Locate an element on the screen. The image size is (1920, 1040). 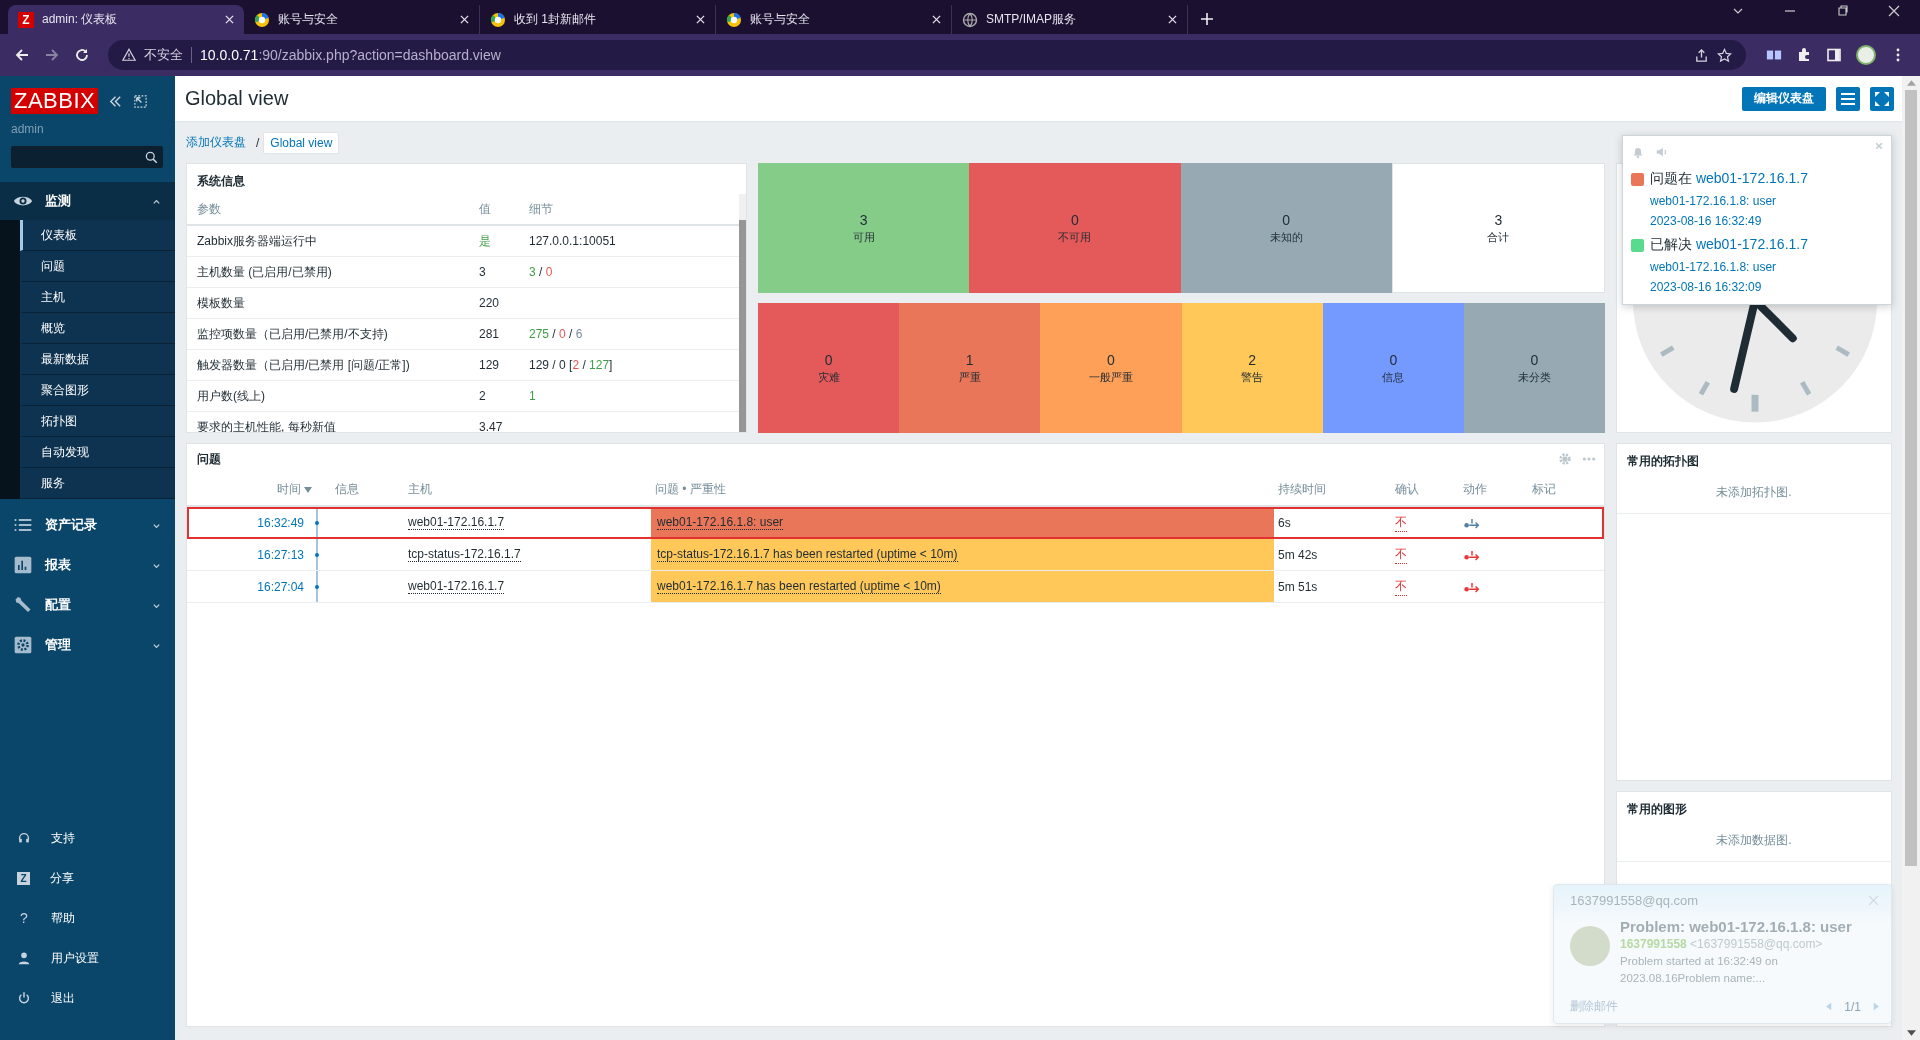
menu-item: Z 分享 is located at coordinates (87, 878).